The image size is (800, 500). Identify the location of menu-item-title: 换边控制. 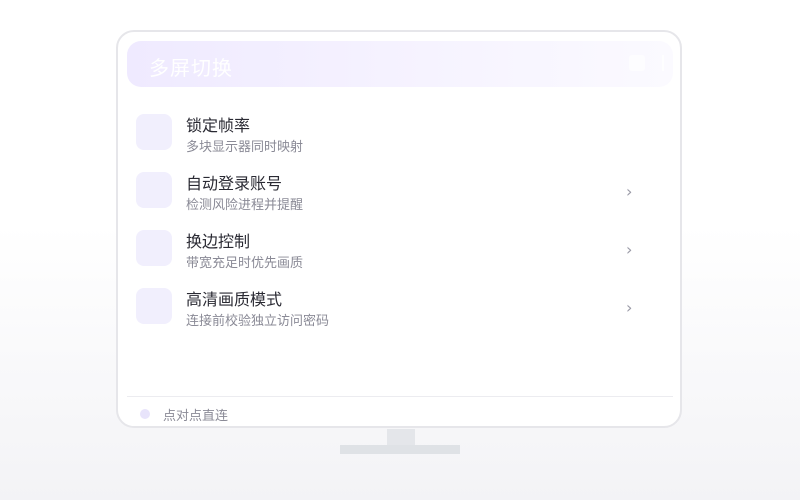
(218, 241).